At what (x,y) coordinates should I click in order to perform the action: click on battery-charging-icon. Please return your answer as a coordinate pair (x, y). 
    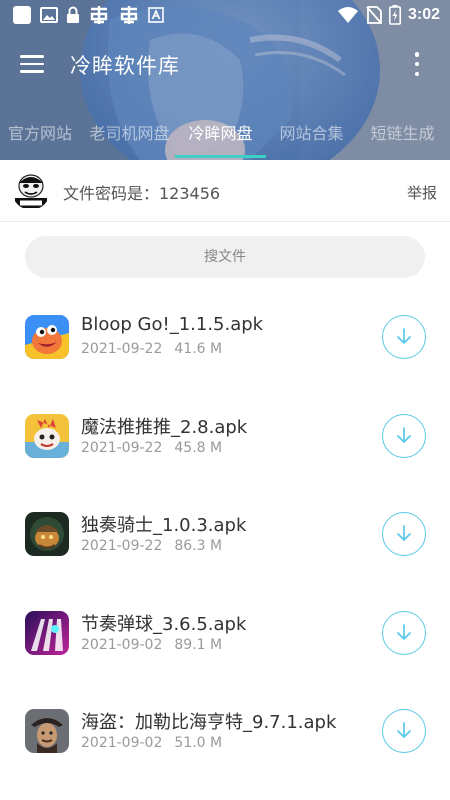
    Looking at the image, I should click on (394, 15).